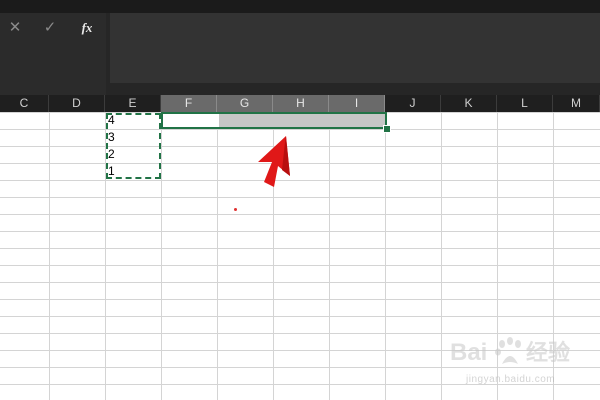 The height and width of the screenshot is (400, 600). I want to click on column-header-f: F, so click(189, 103).